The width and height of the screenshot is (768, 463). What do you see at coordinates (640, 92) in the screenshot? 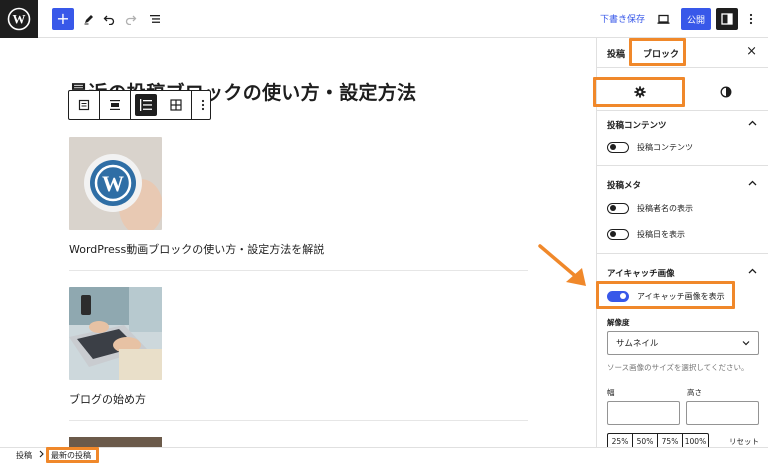
I see `settings-gear-icon` at bounding box center [640, 92].